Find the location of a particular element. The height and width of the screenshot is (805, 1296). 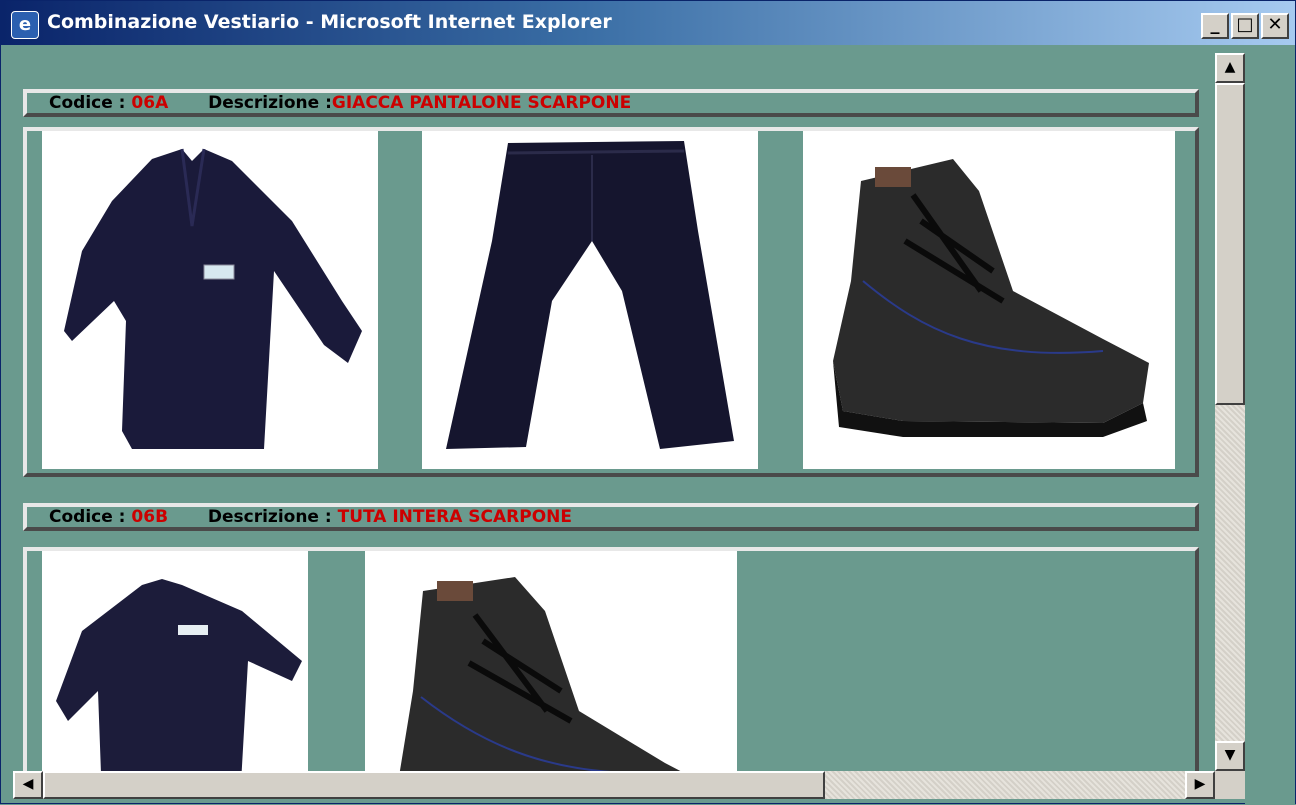

window-controls: _ □ ✕ is located at coordinates (1245, 26).